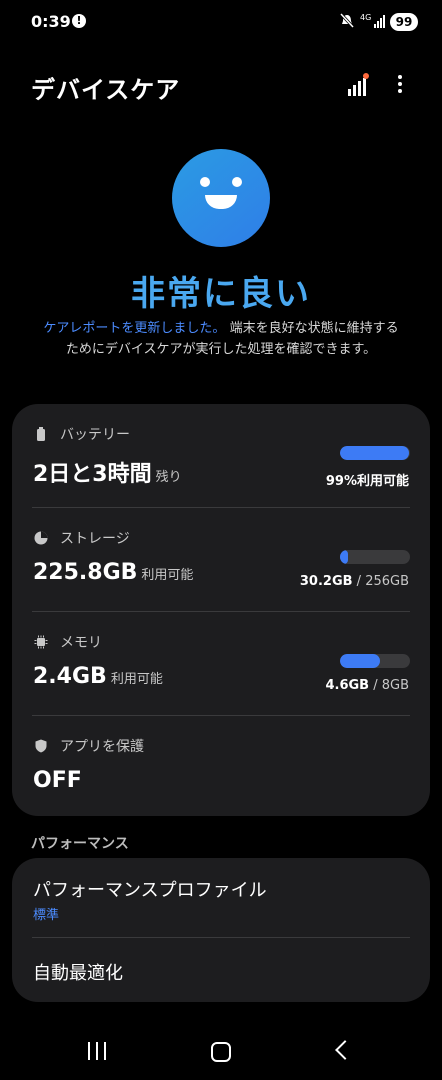 This screenshot has height=1080, width=442. Describe the element at coordinates (57, 780) in the screenshot. I see `app-protection-value: OFF` at that location.